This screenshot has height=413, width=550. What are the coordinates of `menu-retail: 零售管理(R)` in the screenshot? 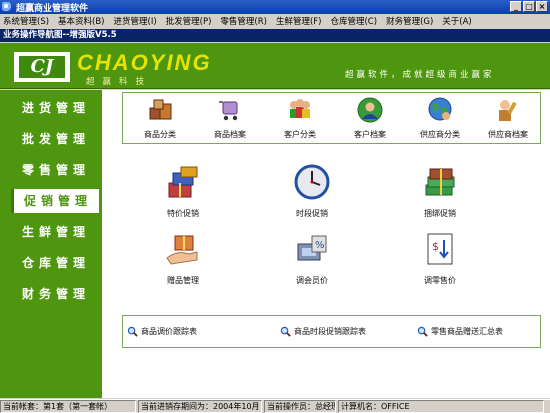 It's located at (243, 21).